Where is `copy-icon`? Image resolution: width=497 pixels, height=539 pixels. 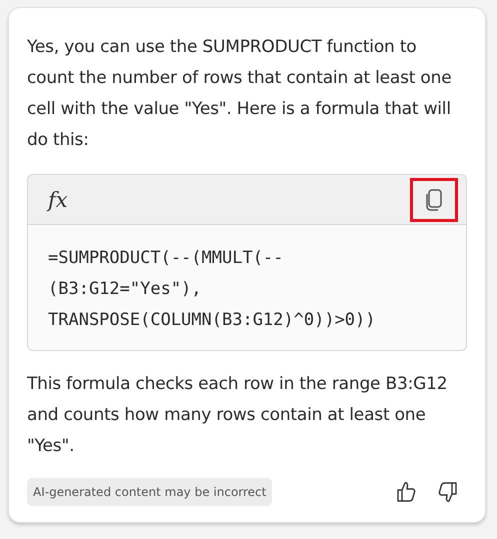 copy-icon is located at coordinates (434, 200).